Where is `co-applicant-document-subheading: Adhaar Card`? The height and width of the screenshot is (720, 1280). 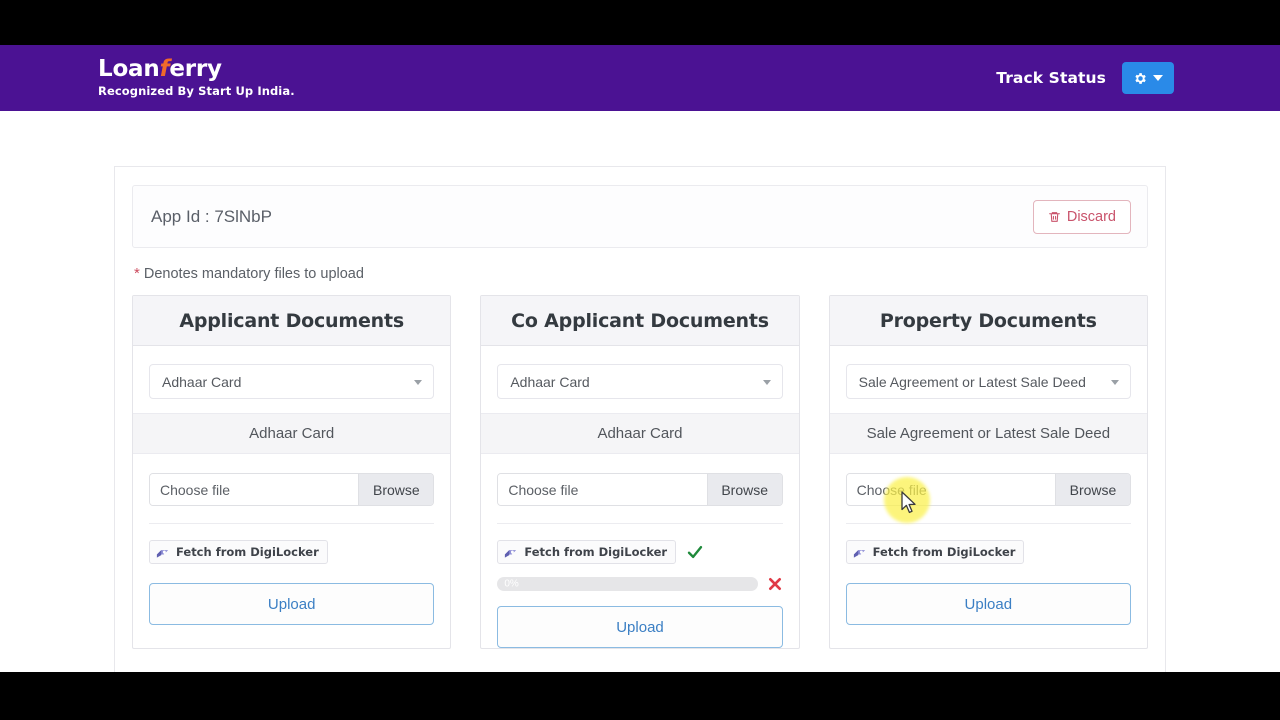
co-applicant-document-subheading: Adhaar Card is located at coordinates (640, 433).